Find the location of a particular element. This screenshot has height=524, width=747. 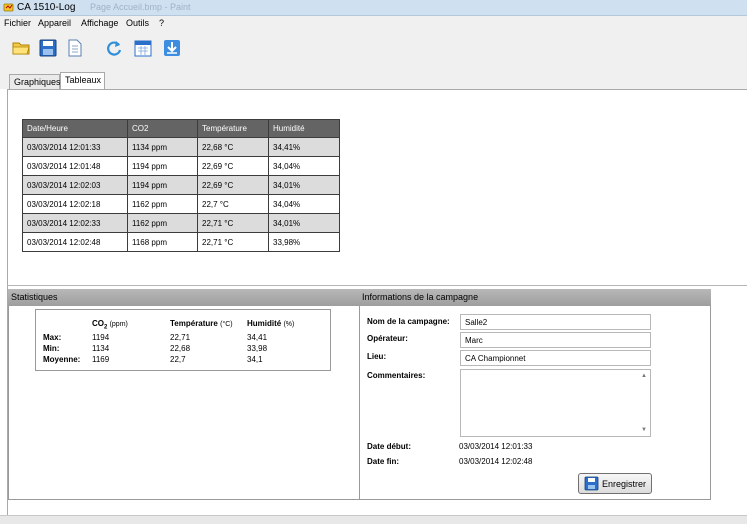

menu-outils: Outils is located at coordinates (137, 23).